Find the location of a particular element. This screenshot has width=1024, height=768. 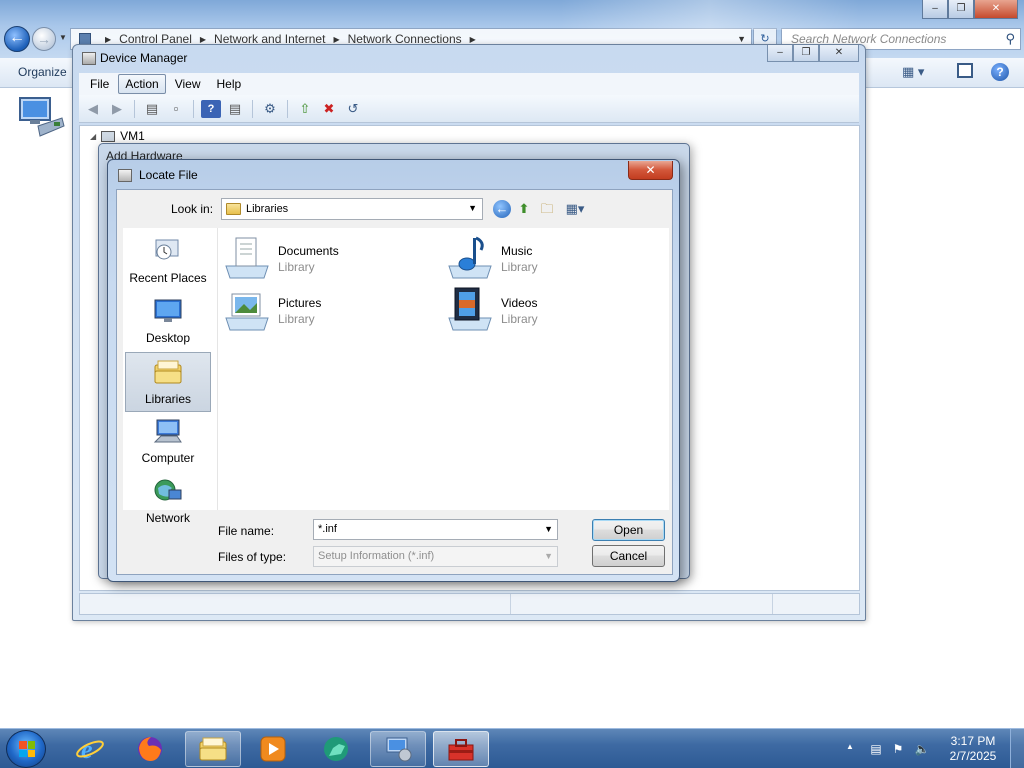

list-item-videos: Videos Library is located at coordinates (545, 310).